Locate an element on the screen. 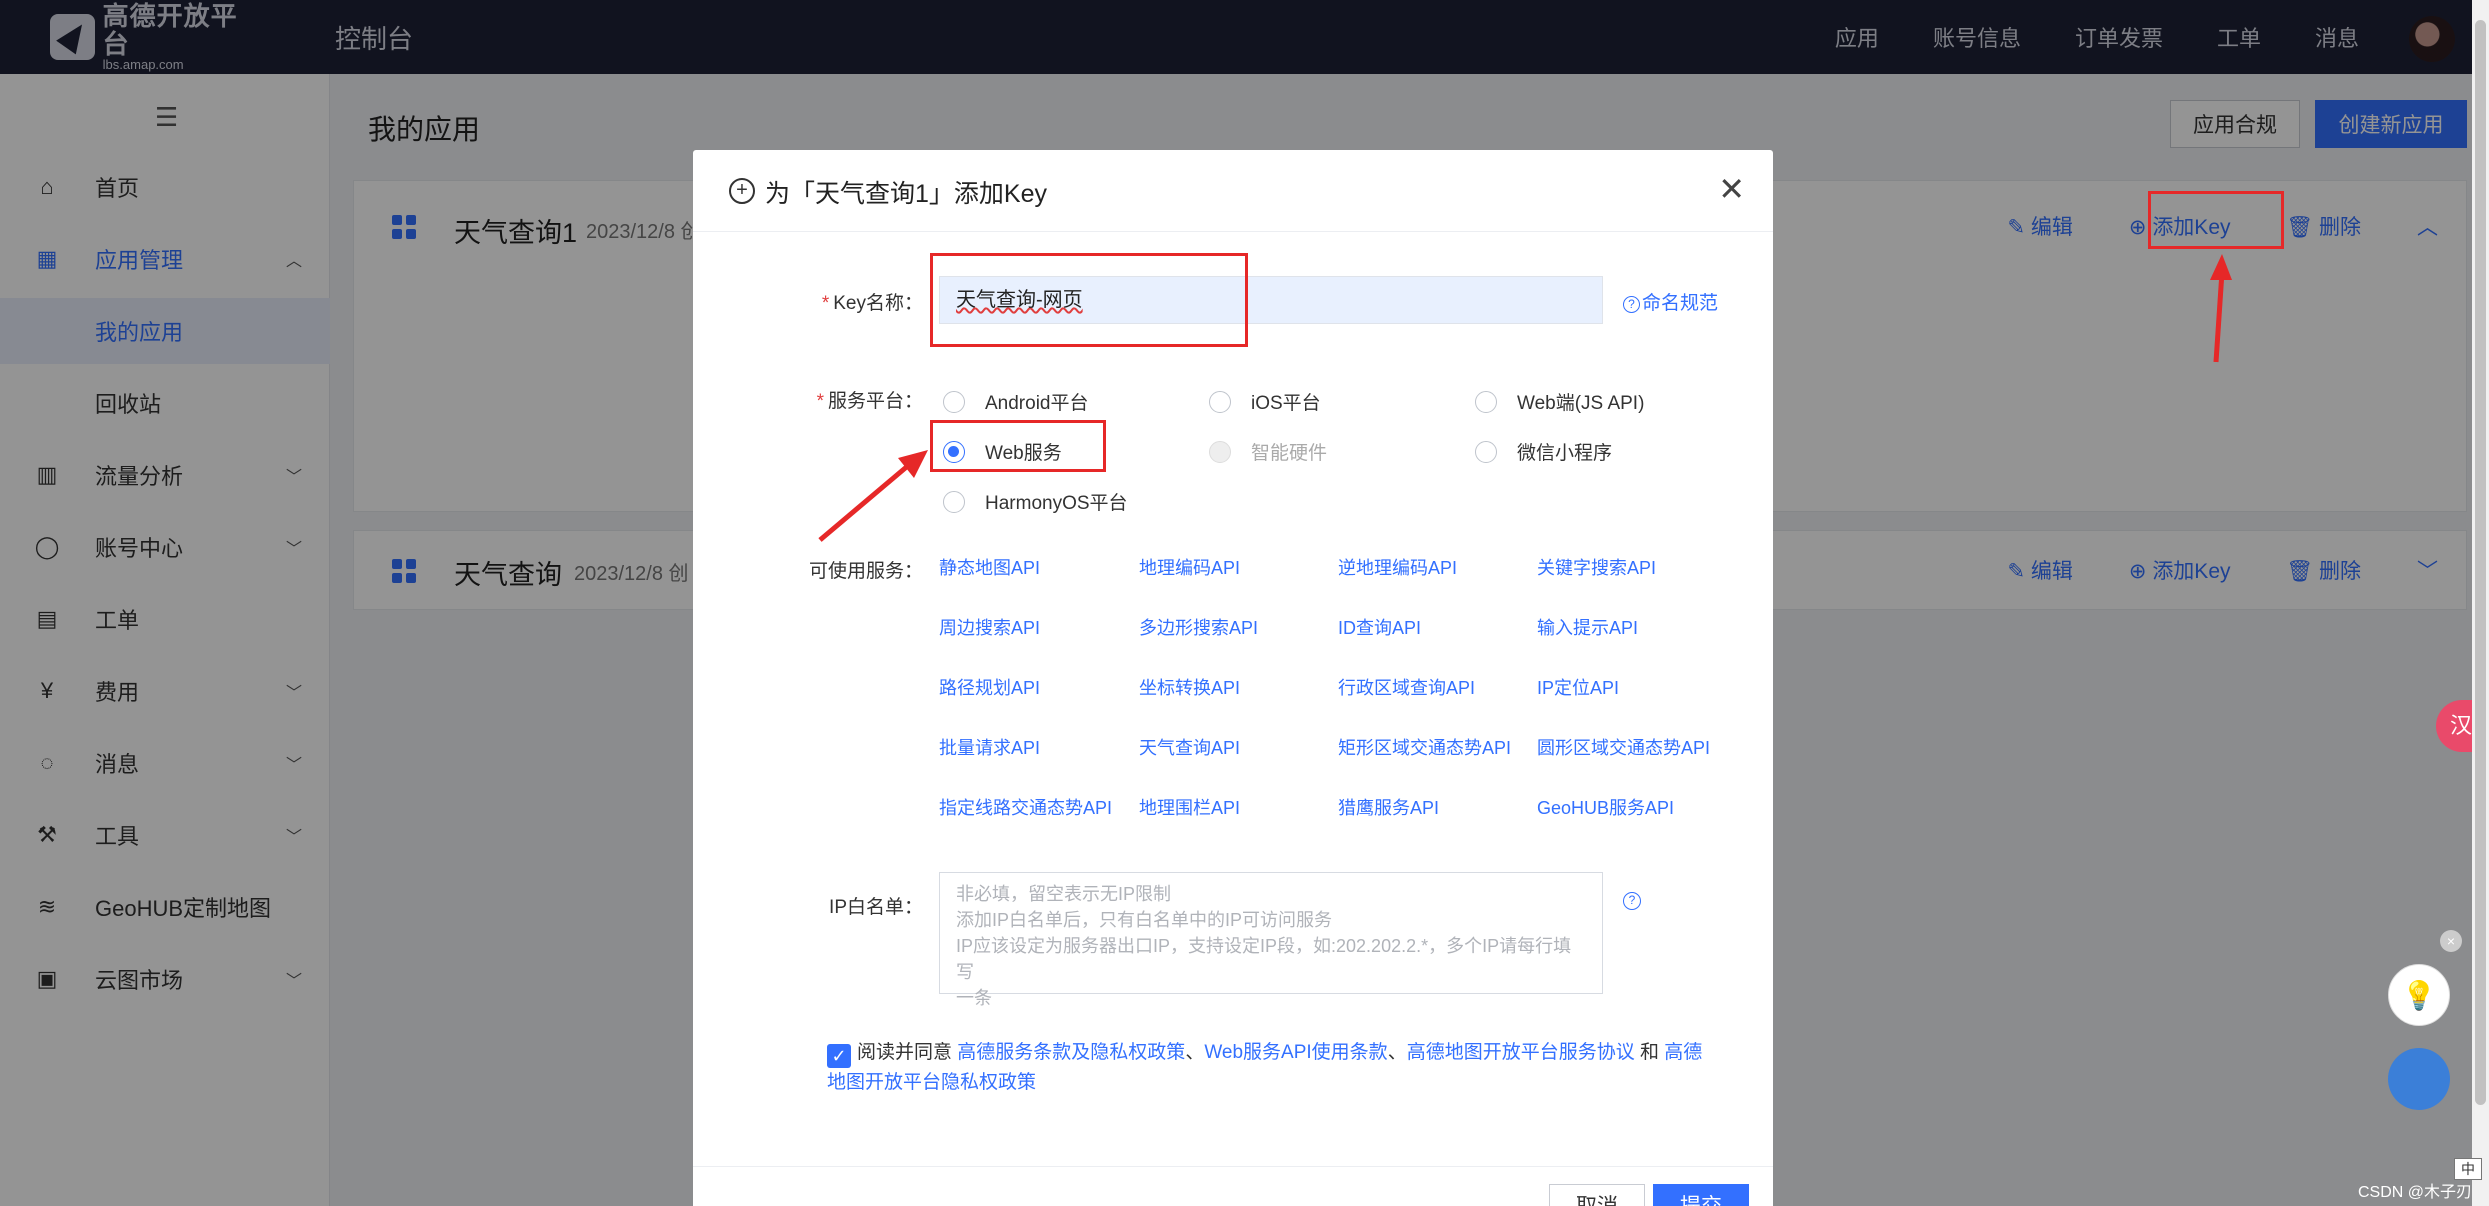 Image resolution: width=2489 pixels, height=1206 pixels. close-icon: ✕ is located at coordinates (1731, 189).